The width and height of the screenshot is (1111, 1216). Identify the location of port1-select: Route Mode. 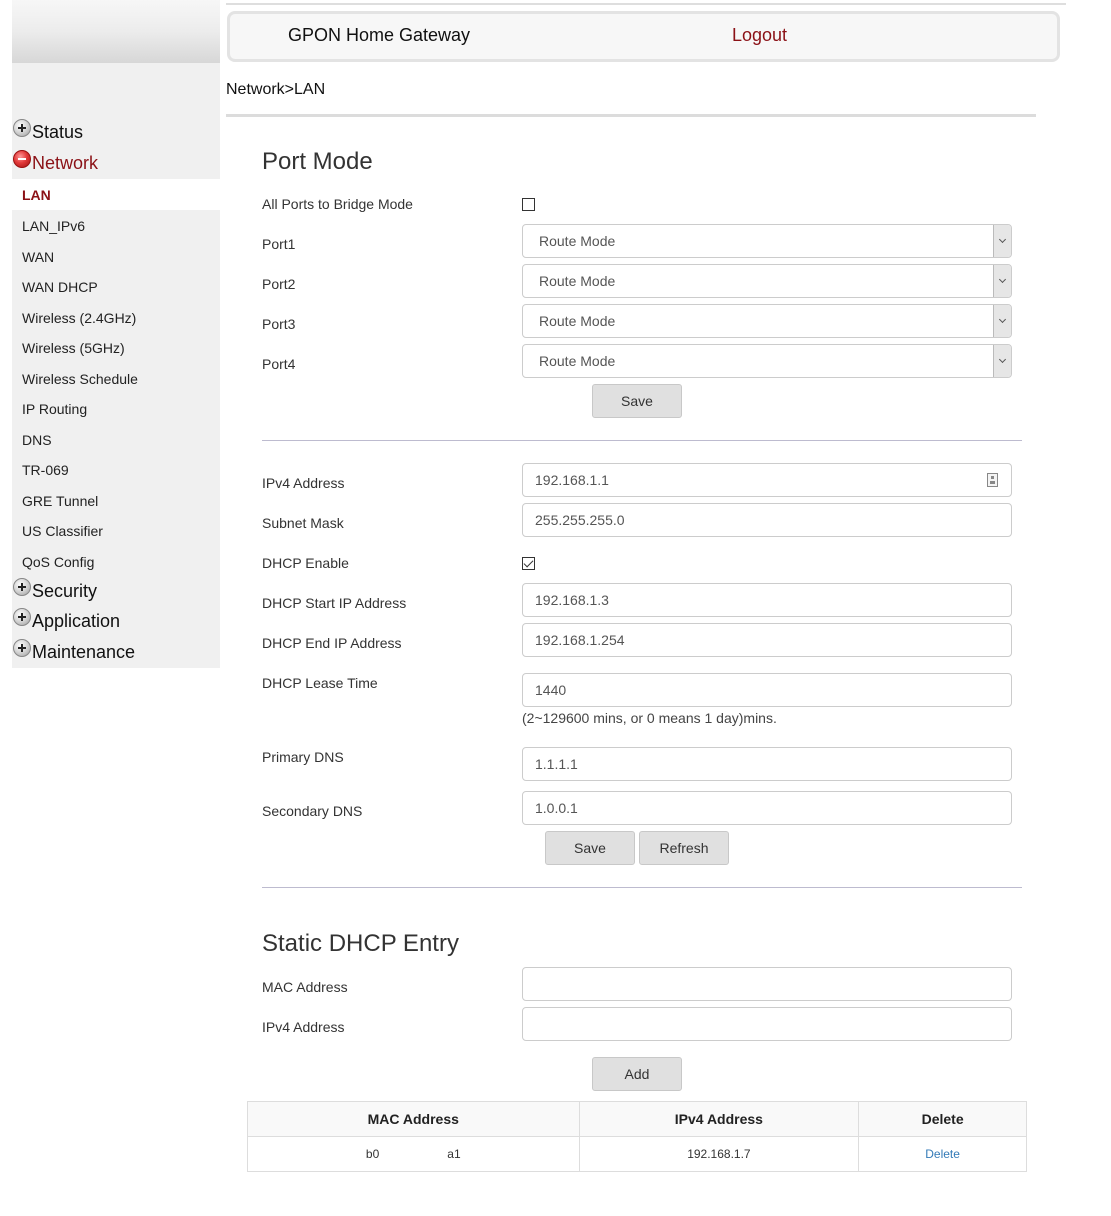
(767, 241).